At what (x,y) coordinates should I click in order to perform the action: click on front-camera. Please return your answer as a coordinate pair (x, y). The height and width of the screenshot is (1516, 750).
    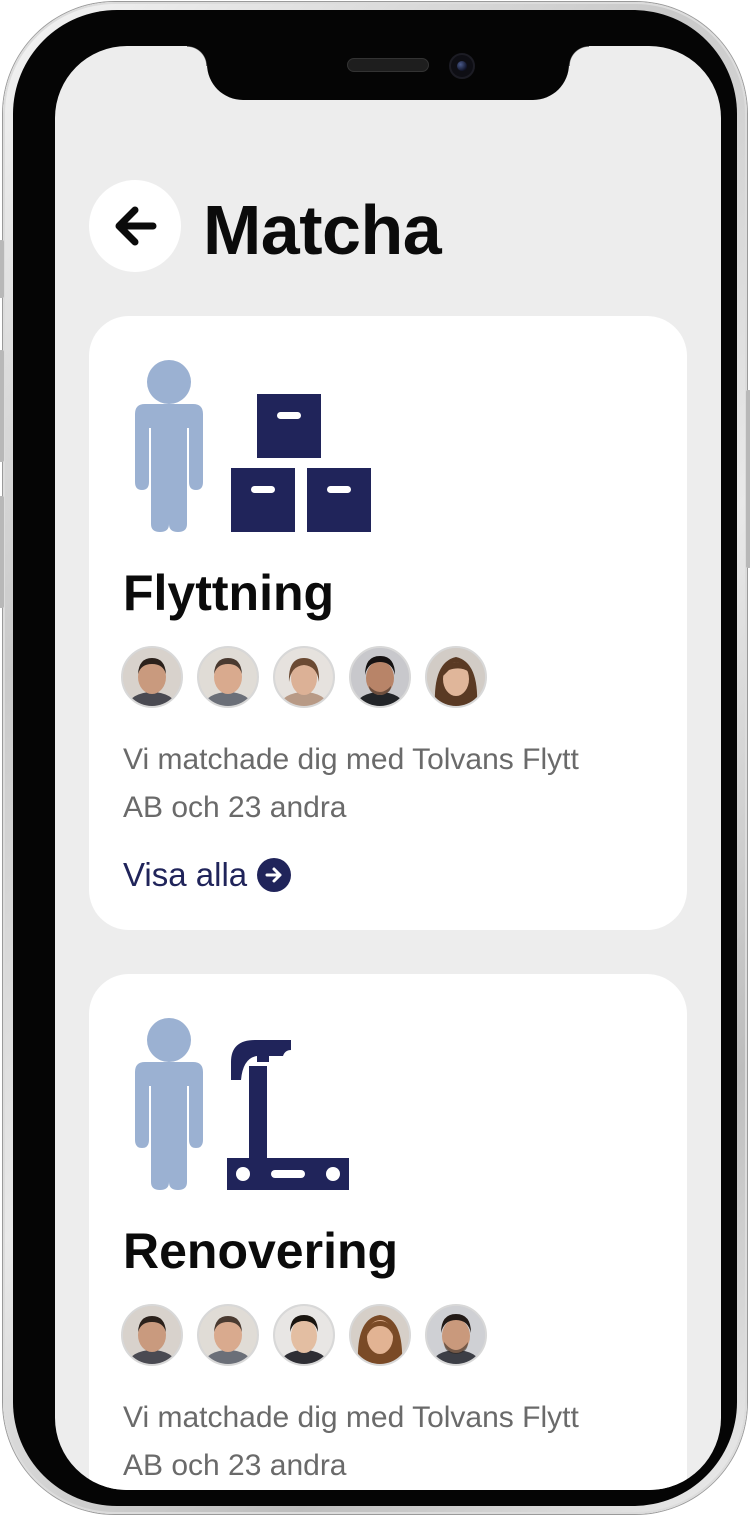
    Looking at the image, I should click on (462, 66).